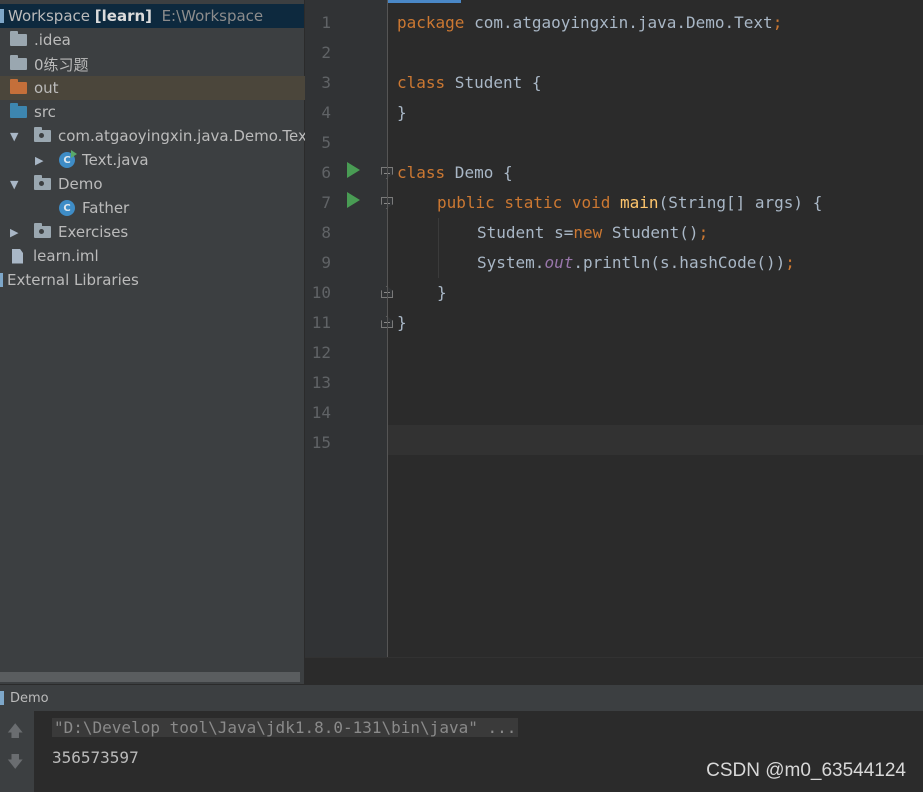 The height and width of the screenshot is (792, 923). Describe the element at coordinates (326, 202) in the screenshot. I see `line-number: 7` at that location.